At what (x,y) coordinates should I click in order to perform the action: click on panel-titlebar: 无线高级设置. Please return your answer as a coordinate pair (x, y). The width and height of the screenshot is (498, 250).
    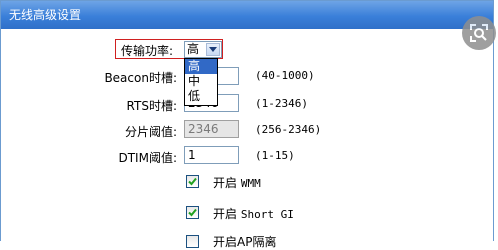
    Looking at the image, I should click on (247, 15).